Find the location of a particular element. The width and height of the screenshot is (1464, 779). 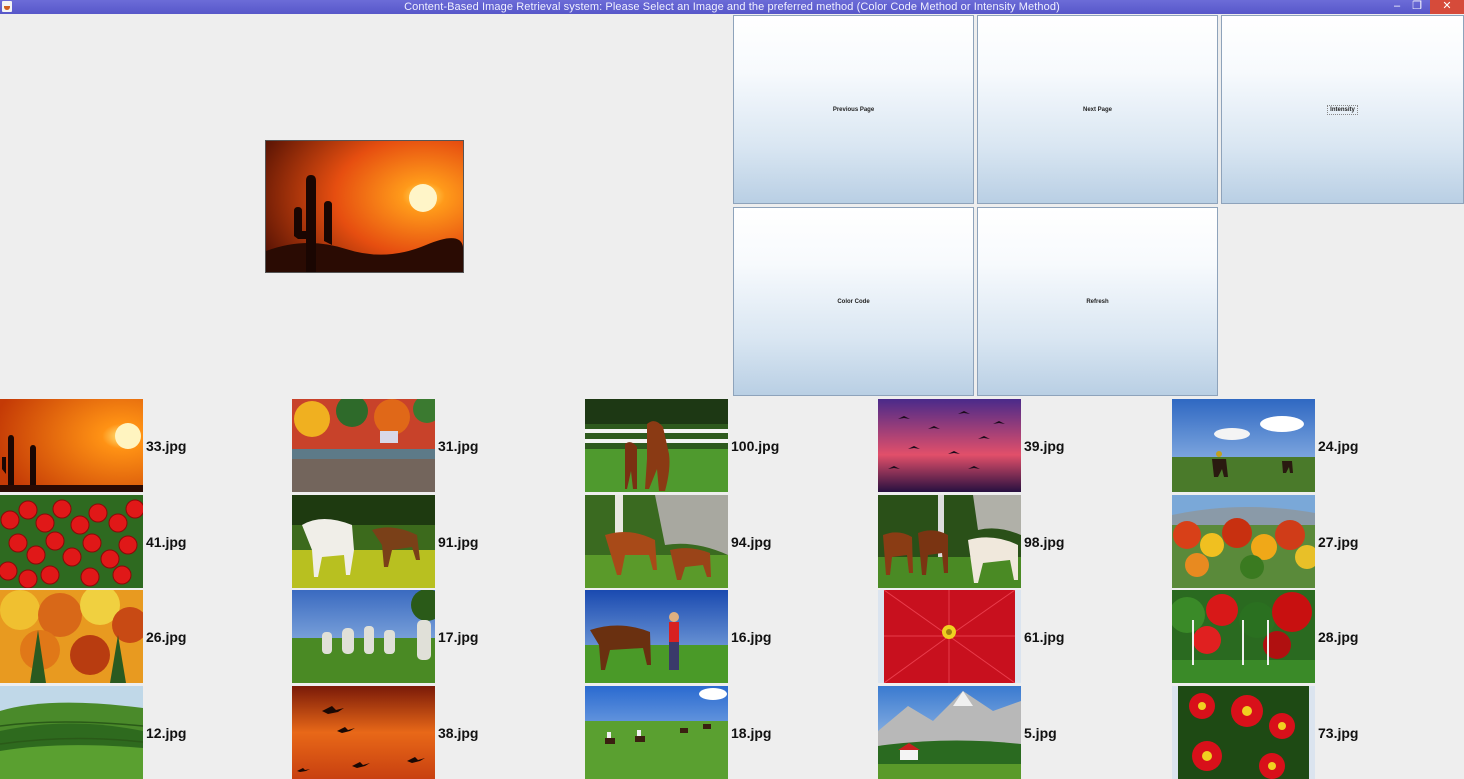

color-code-label: Color Code is located at coordinates (853, 301).